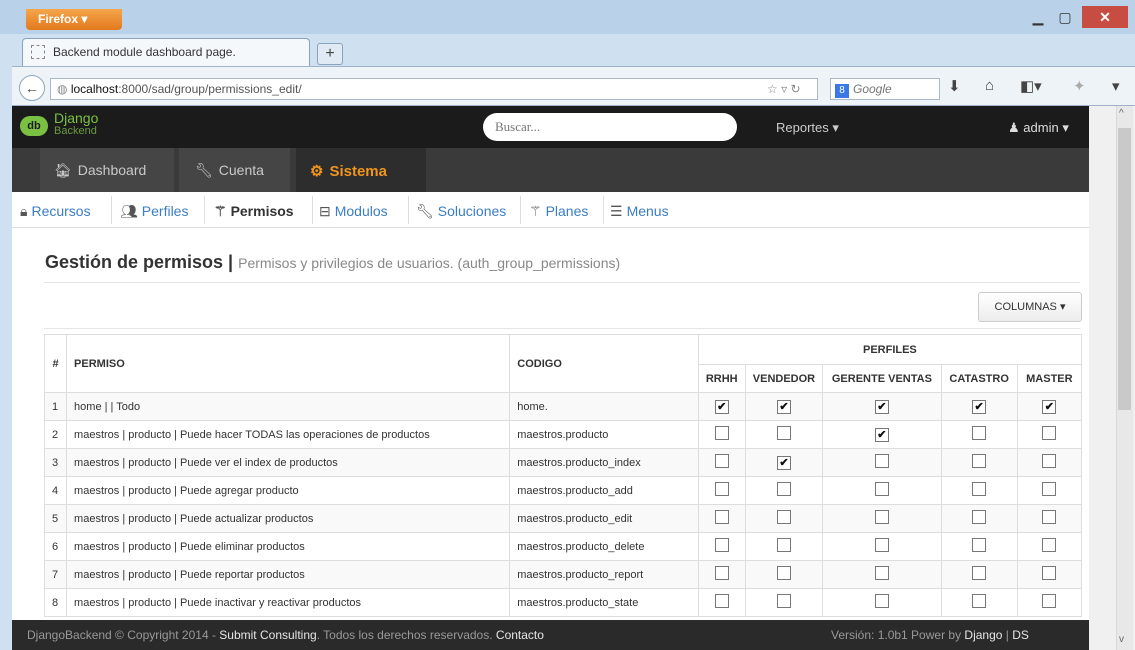  I want to click on back-arrow-icon: ←, so click(32, 88).